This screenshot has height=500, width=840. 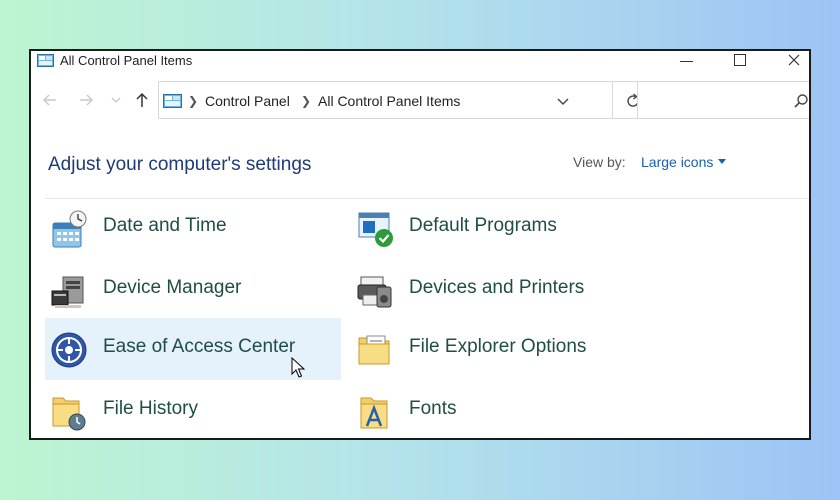 What do you see at coordinates (722, 161) in the screenshot?
I see `caret-down-icon` at bounding box center [722, 161].